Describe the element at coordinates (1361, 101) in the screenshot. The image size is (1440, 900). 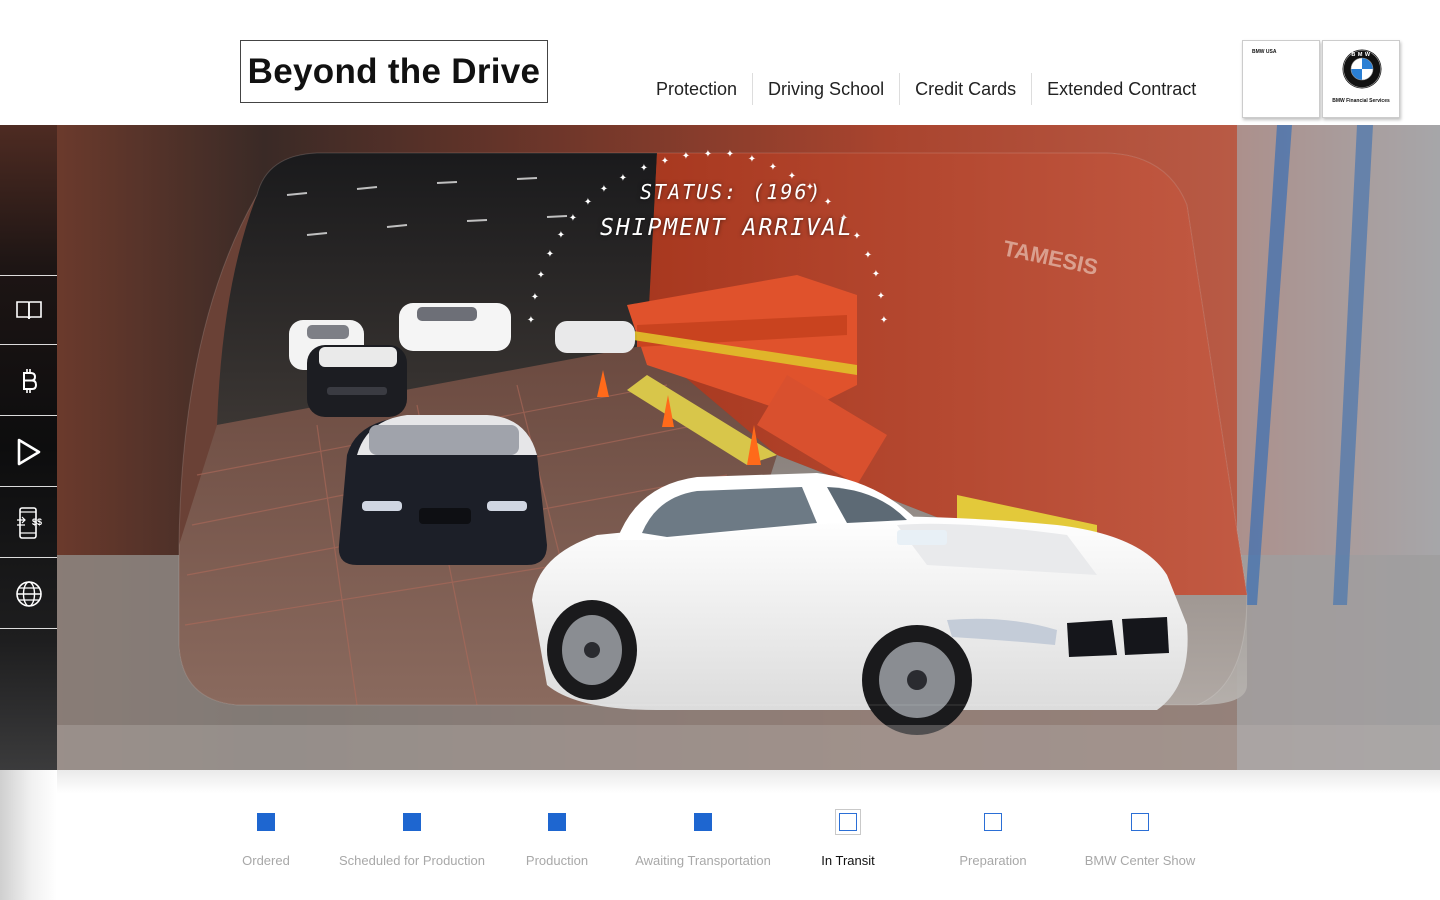
I see `bmw-financial-label: BMW Financial Services` at that location.